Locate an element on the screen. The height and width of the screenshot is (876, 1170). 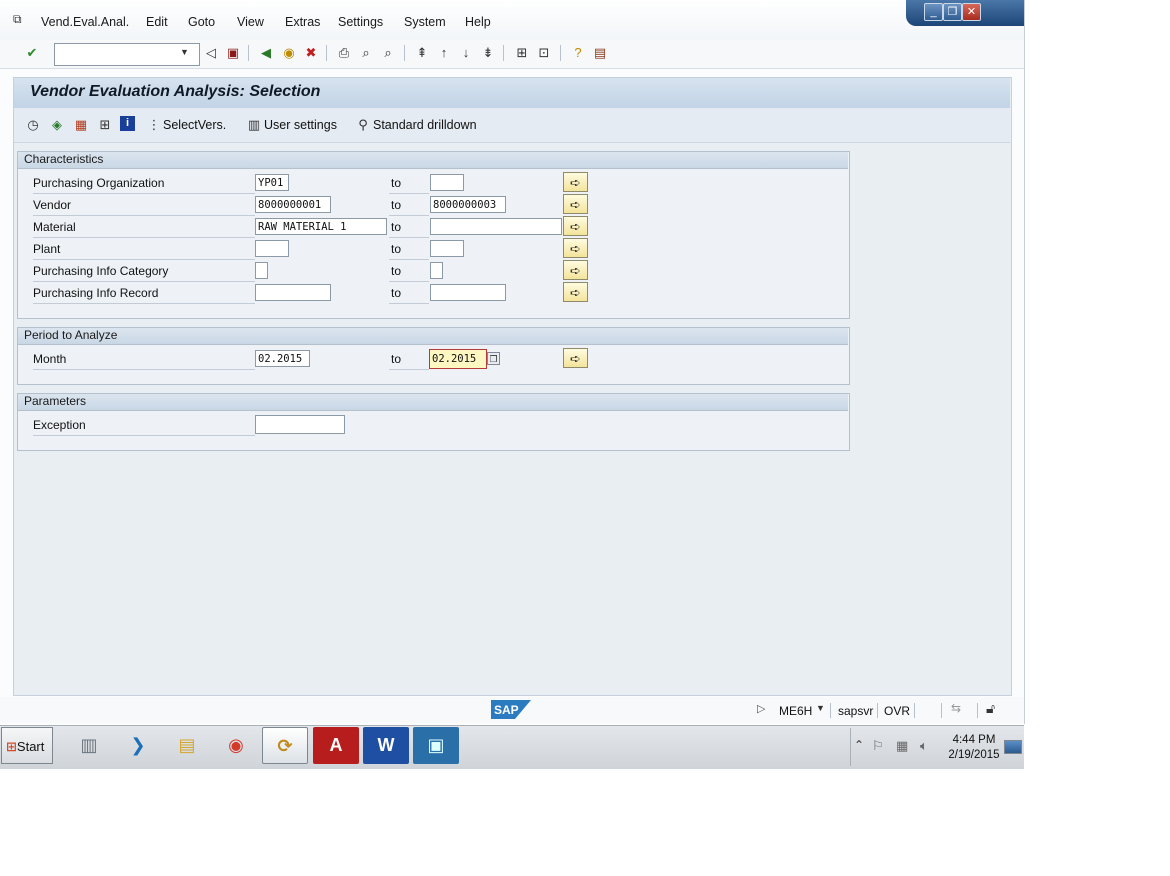
transaction-dropdown-icon: ▼ is located at coordinates (820, 708).